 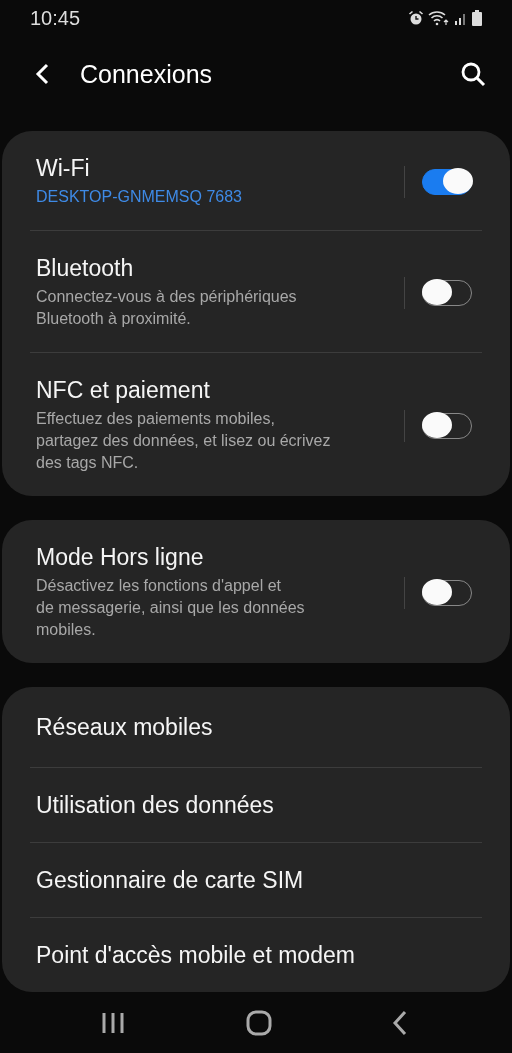 What do you see at coordinates (477, 18) in the screenshot?
I see `battery-icon` at bounding box center [477, 18].